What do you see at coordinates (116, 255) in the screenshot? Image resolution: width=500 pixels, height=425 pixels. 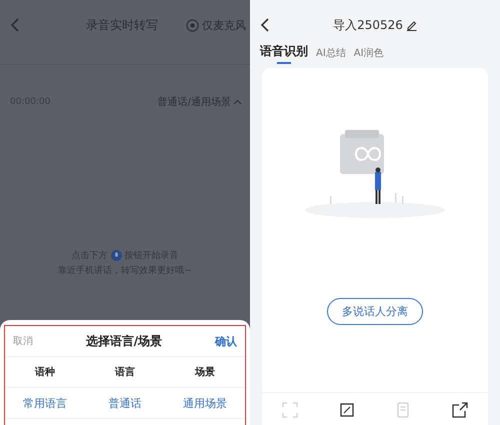 I see `mic-icon` at bounding box center [116, 255].